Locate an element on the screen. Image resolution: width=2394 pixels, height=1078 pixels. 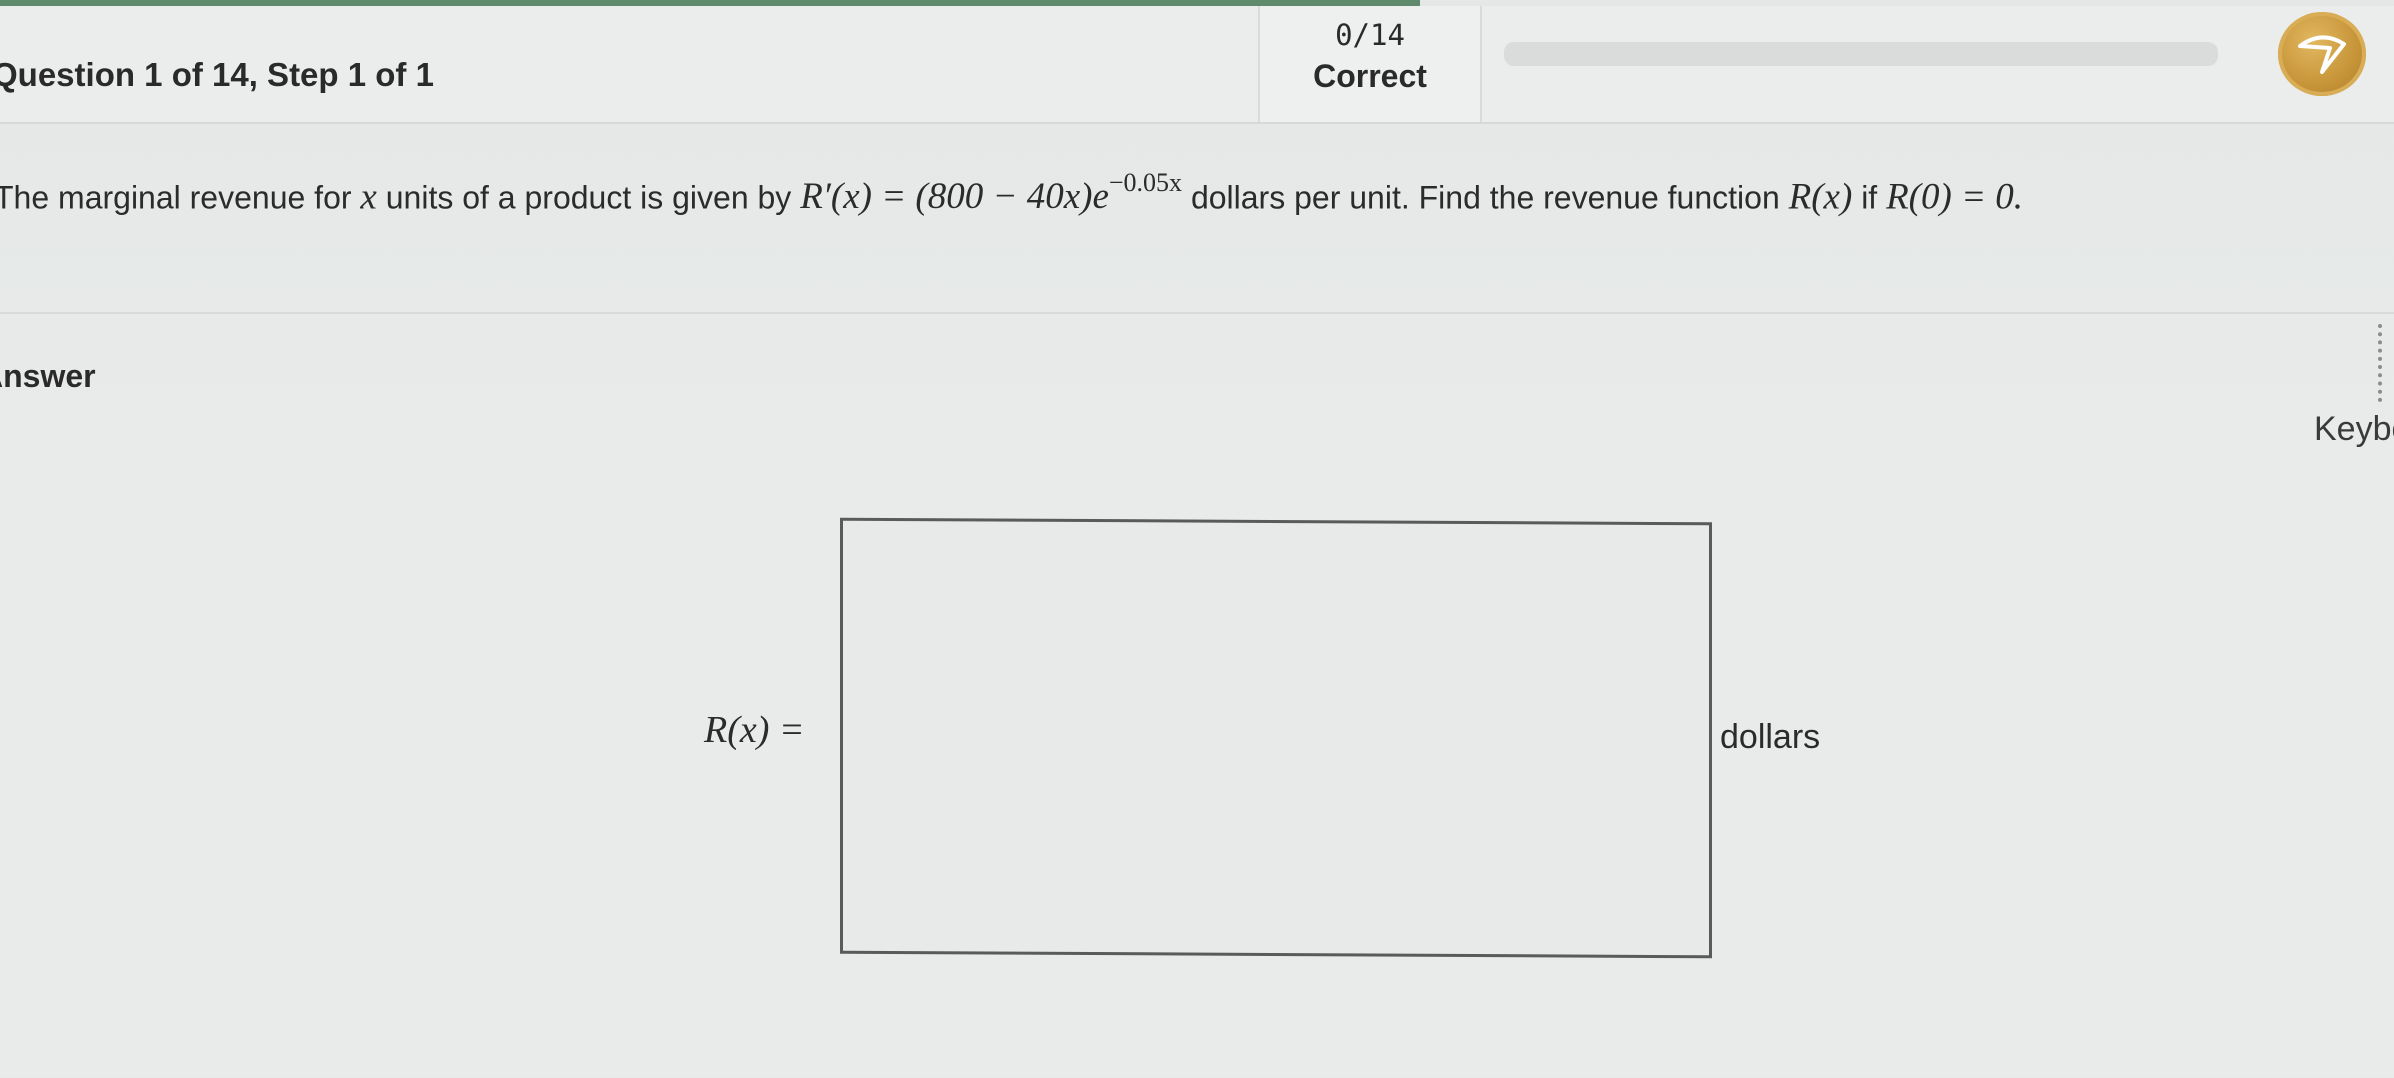
initial-condition: R(0) = 0. is located at coordinates (1955, 197).